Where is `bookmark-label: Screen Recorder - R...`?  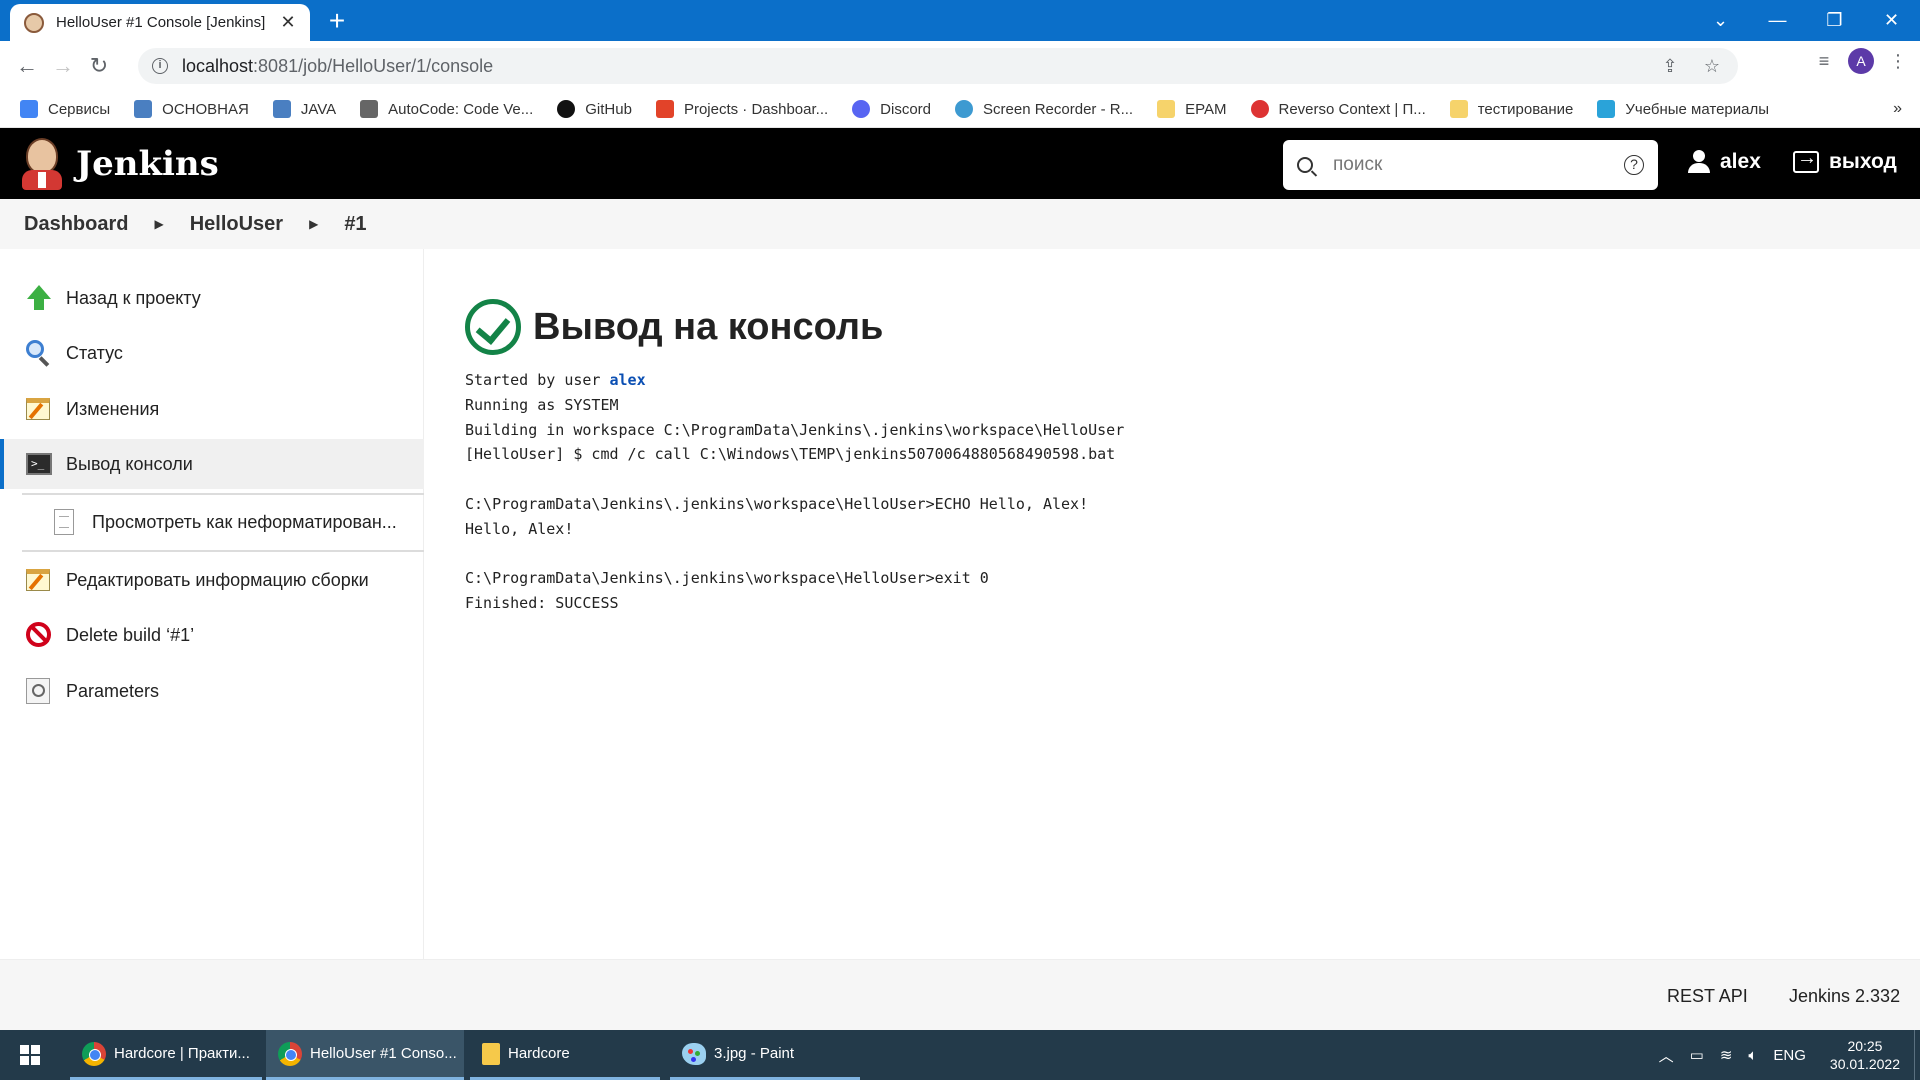
bookmark-label: Screen Recorder - R... is located at coordinates (1058, 109).